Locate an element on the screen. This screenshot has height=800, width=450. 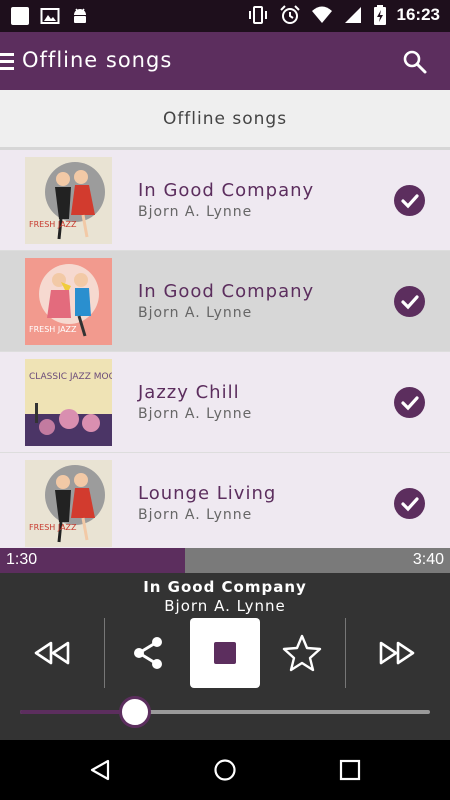
favorite-button is located at coordinates (302, 653).